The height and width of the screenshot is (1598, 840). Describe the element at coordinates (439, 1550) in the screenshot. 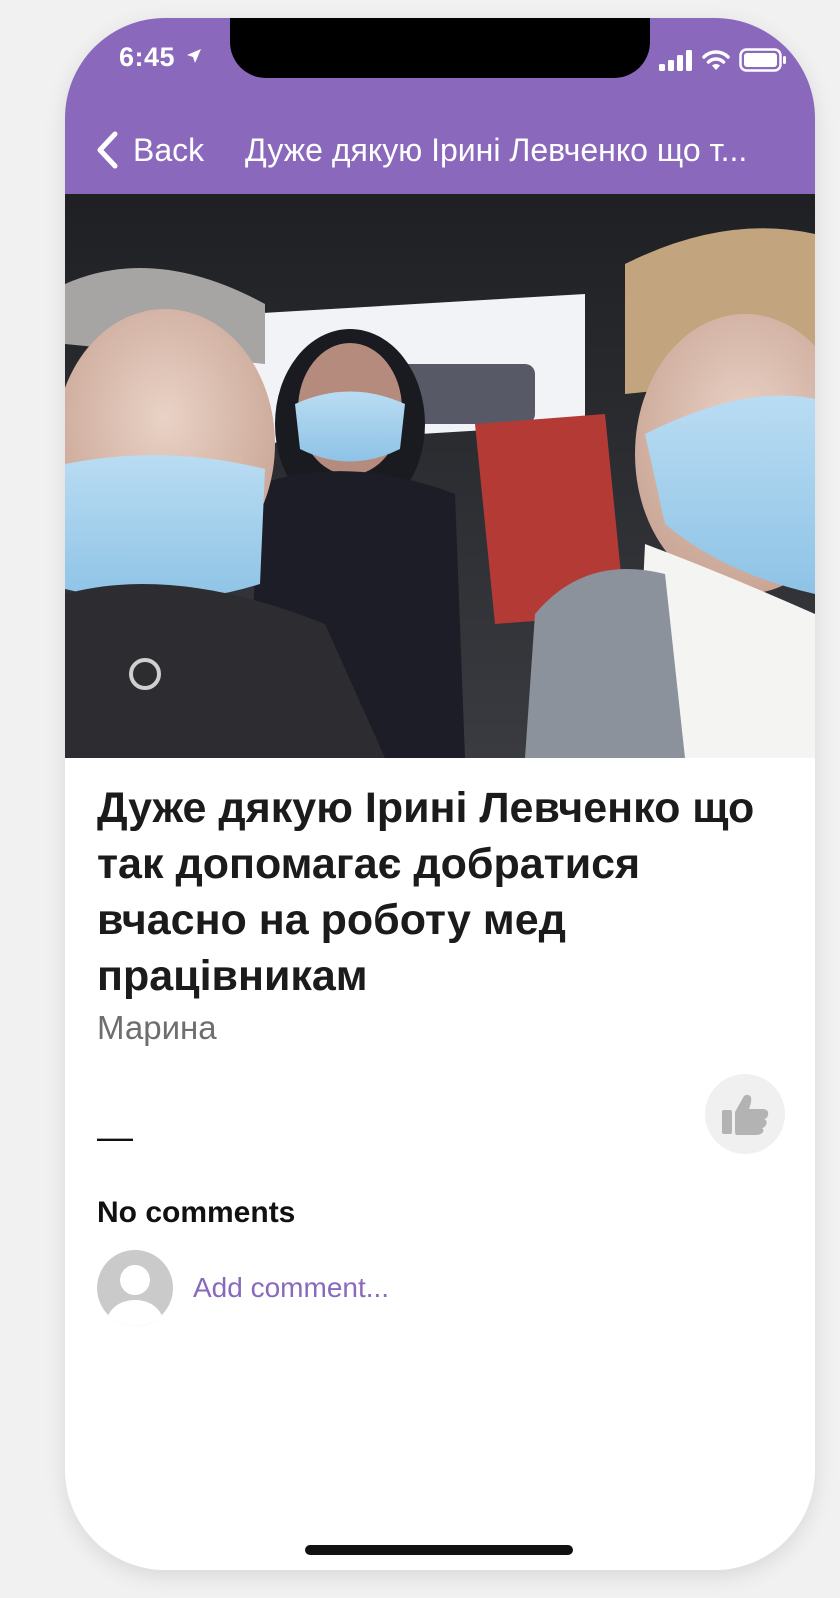

I see `home-indicator` at that location.